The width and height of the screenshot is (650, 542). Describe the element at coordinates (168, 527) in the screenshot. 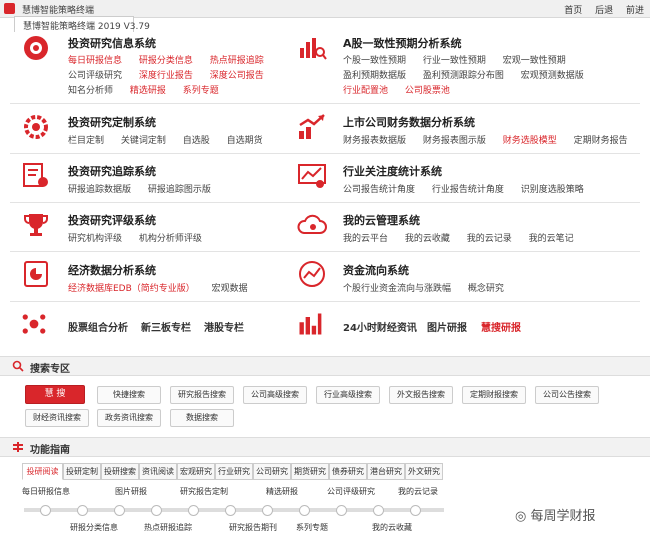

I see `timeline-label: 热点研报追踪` at that location.